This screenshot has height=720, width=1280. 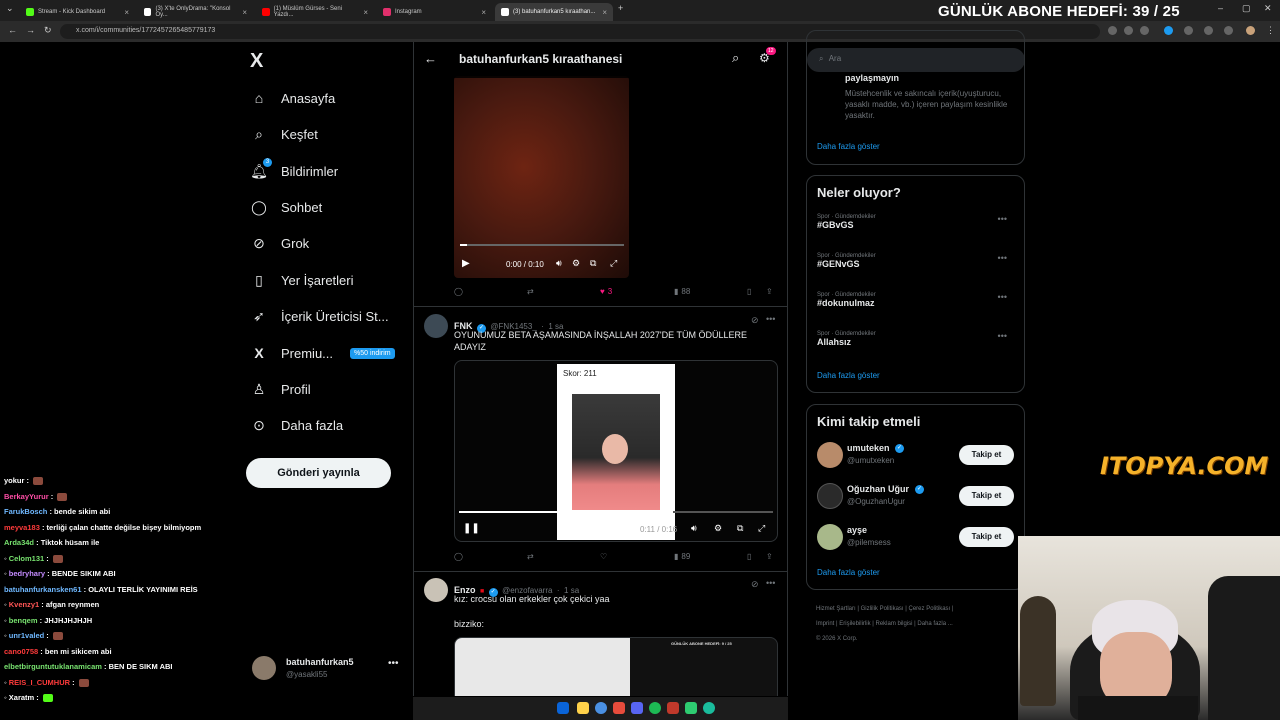 I want to click on follow-suggestion: Oğuzhan Uğur ✓ @OguzhanUgur Takip et, so click(x=915, y=497).